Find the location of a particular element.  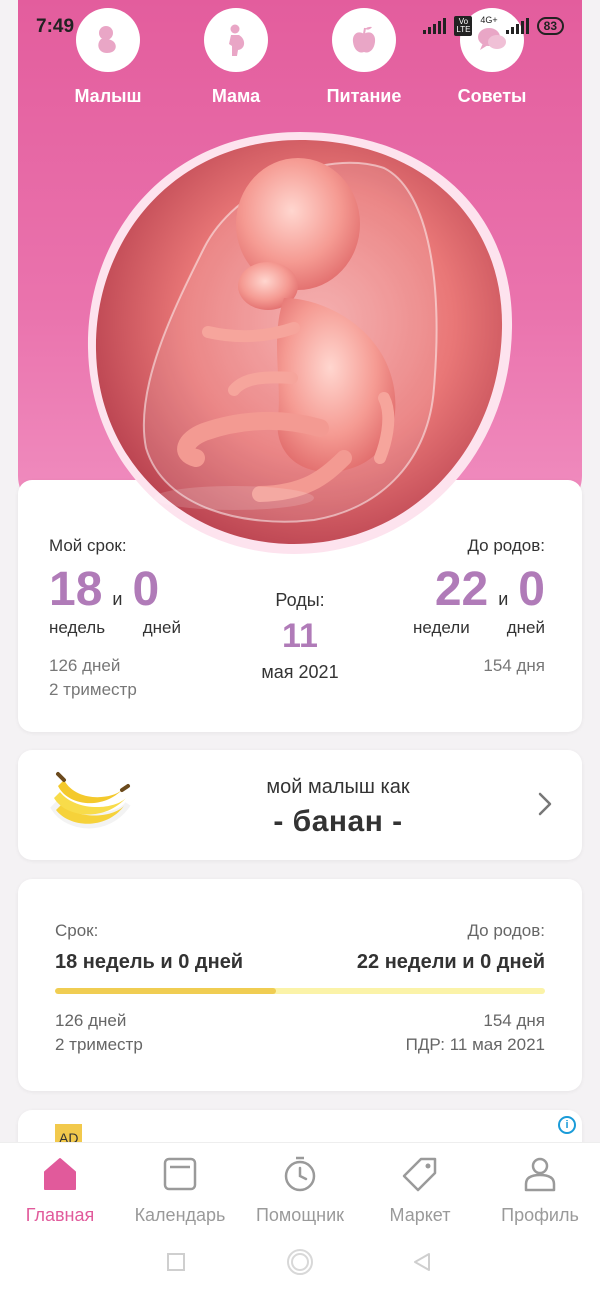

baby-size-text: мой малыш как - банан - is located at coordinates (338, 807).